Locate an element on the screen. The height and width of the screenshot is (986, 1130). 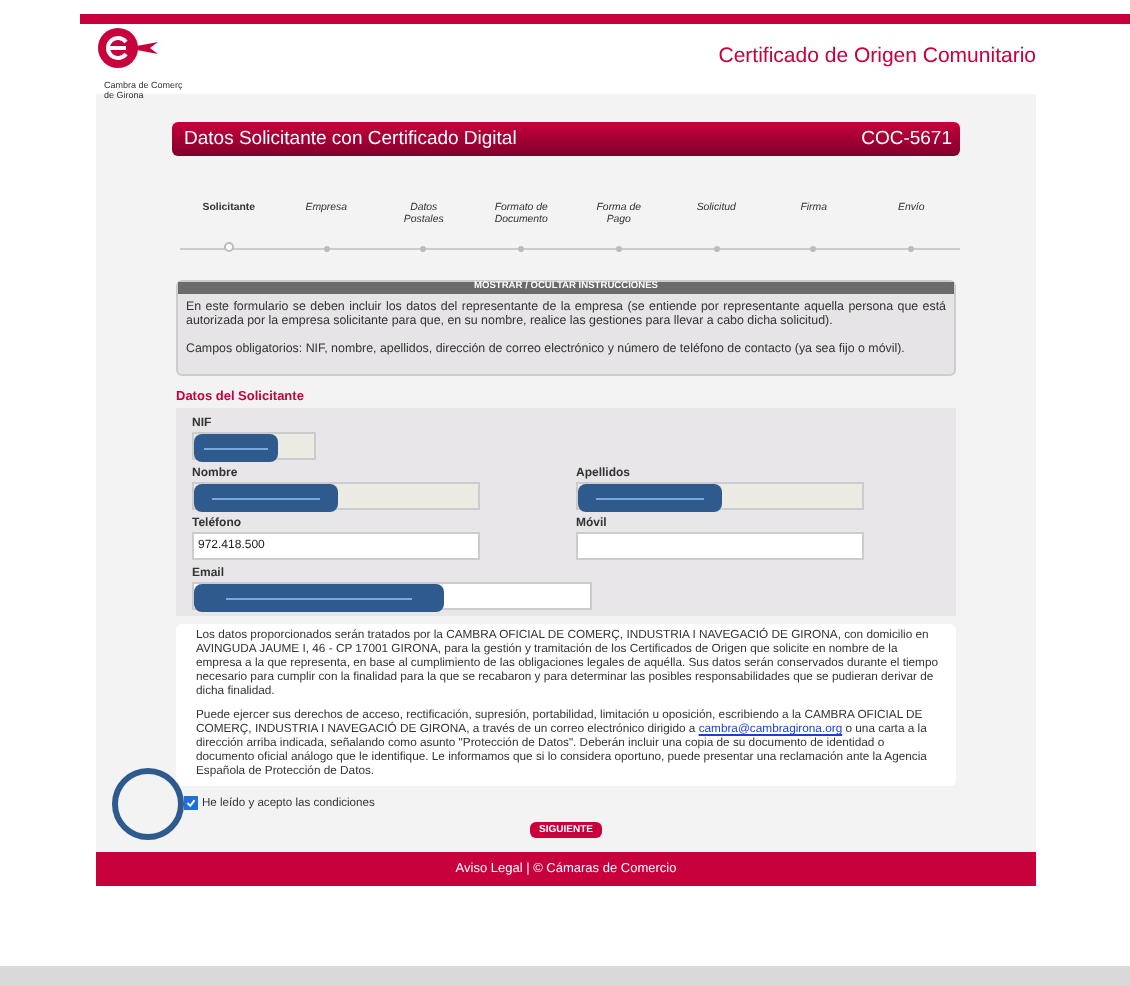
accept-checkbox is located at coordinates (191, 803).